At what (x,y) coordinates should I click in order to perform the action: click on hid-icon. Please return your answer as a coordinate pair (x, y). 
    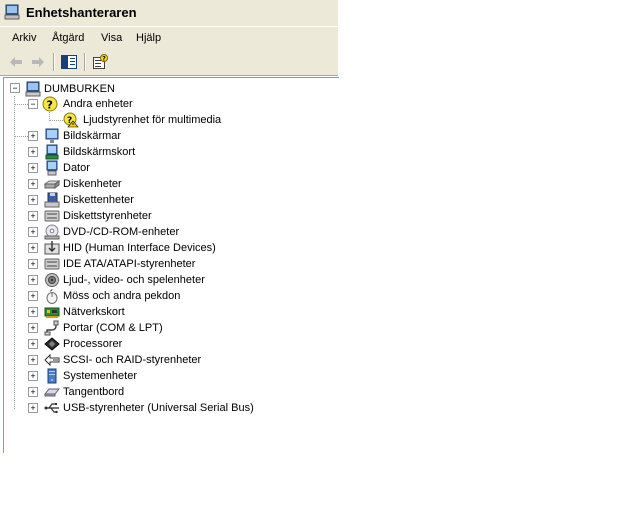
    Looking at the image, I should click on (52, 248).